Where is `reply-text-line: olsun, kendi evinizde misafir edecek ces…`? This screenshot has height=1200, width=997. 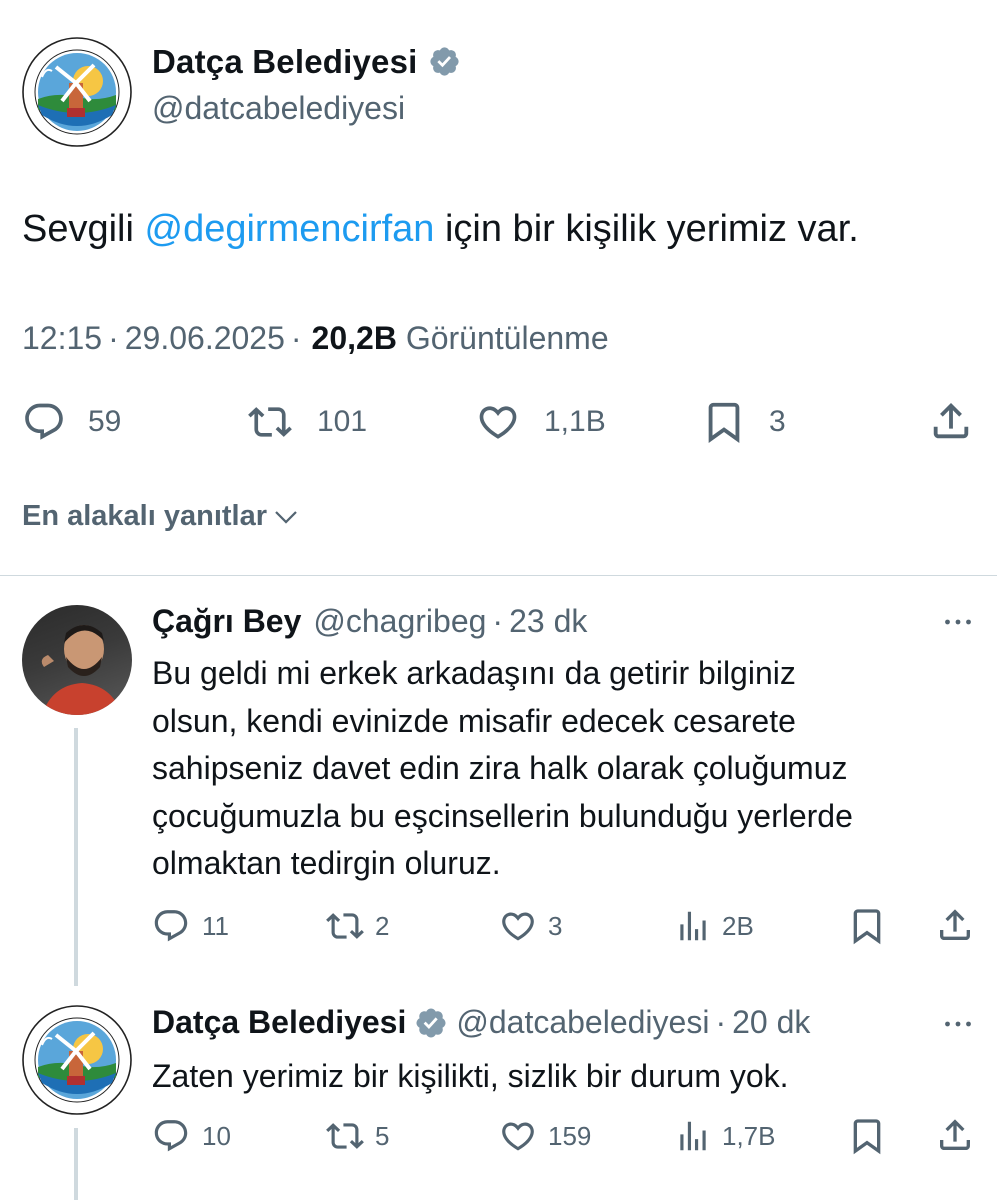
reply-text-line: olsun, kendi evinizde misafir edecek ces… is located at coordinates (474, 720).